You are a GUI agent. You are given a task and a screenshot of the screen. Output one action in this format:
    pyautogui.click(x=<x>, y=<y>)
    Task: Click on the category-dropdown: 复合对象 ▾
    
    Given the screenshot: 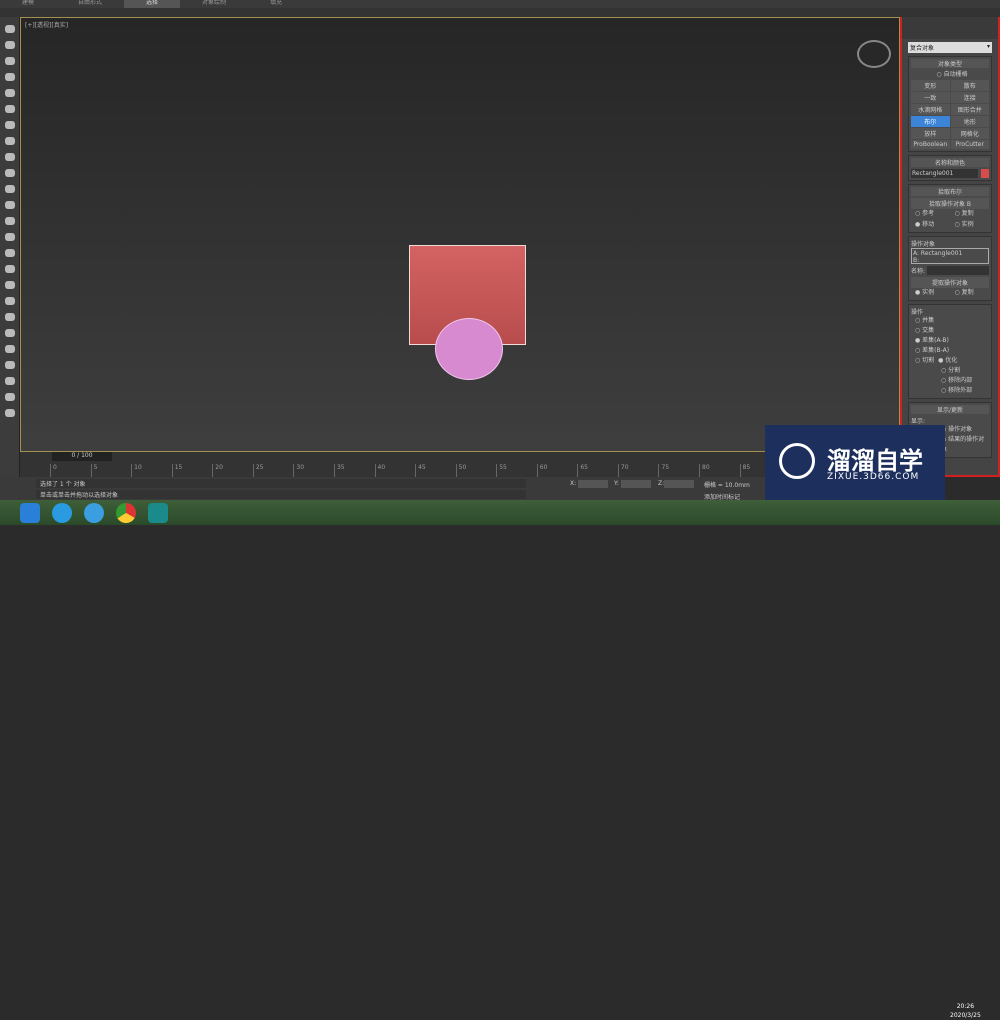 What is the action you would take?
    pyautogui.click(x=950, y=47)
    